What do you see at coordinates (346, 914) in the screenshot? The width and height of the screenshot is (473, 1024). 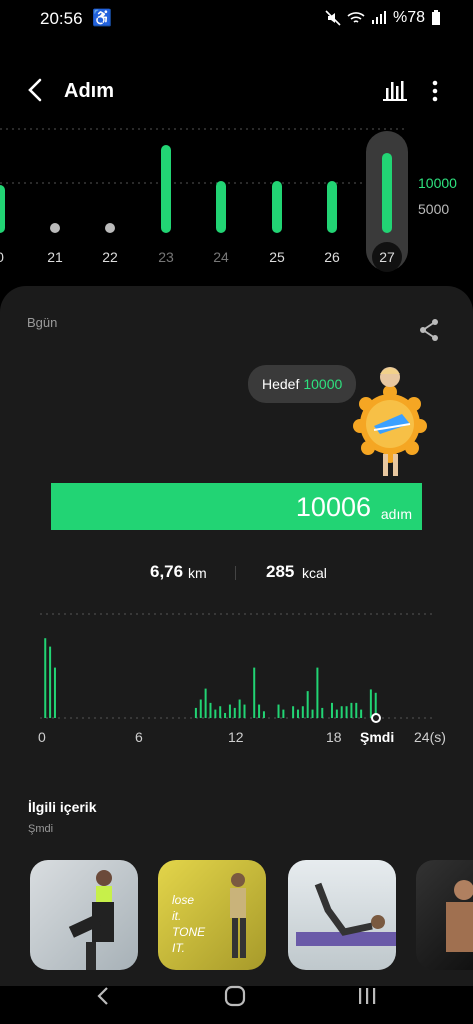 I see `floor-exercise-photo-icon` at bounding box center [346, 914].